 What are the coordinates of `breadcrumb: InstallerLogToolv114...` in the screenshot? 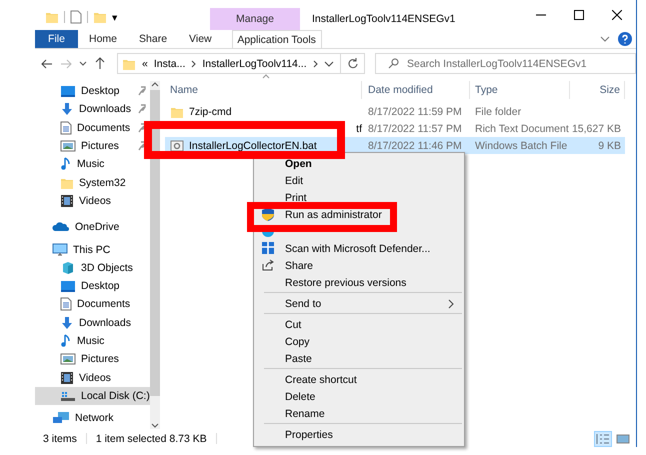 It's located at (254, 64).